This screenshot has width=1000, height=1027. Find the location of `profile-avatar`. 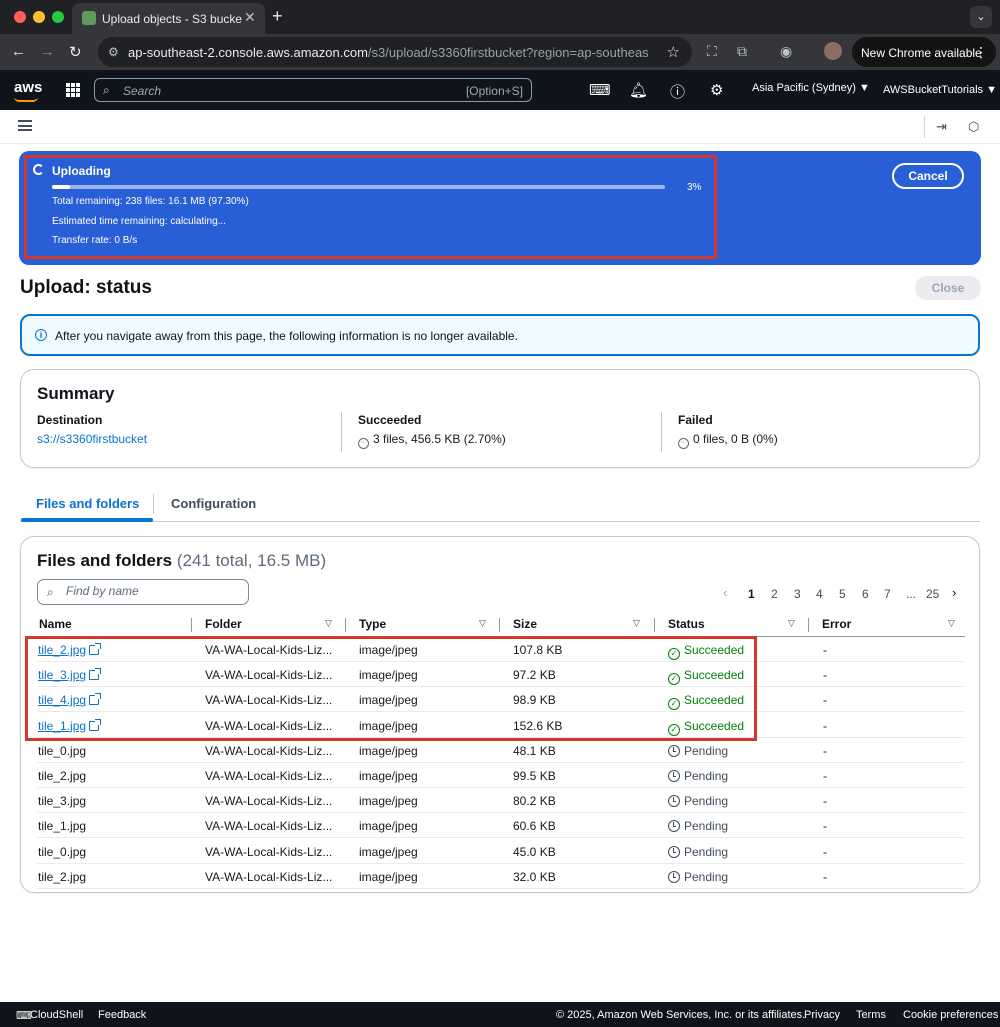

profile-avatar is located at coordinates (833, 51).